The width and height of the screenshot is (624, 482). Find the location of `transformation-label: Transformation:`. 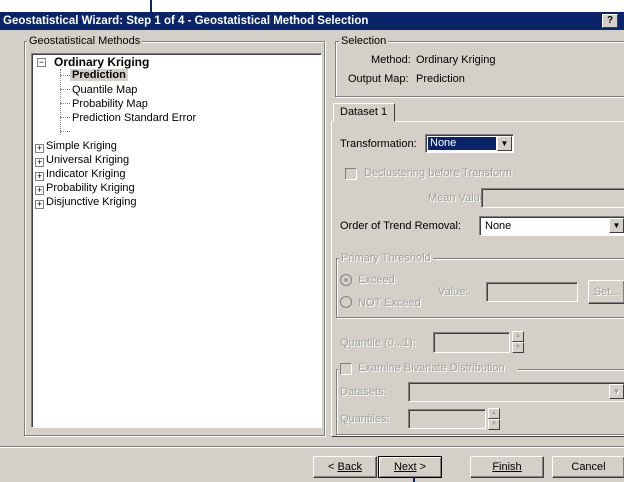

transformation-label: Transformation: is located at coordinates (378, 144).